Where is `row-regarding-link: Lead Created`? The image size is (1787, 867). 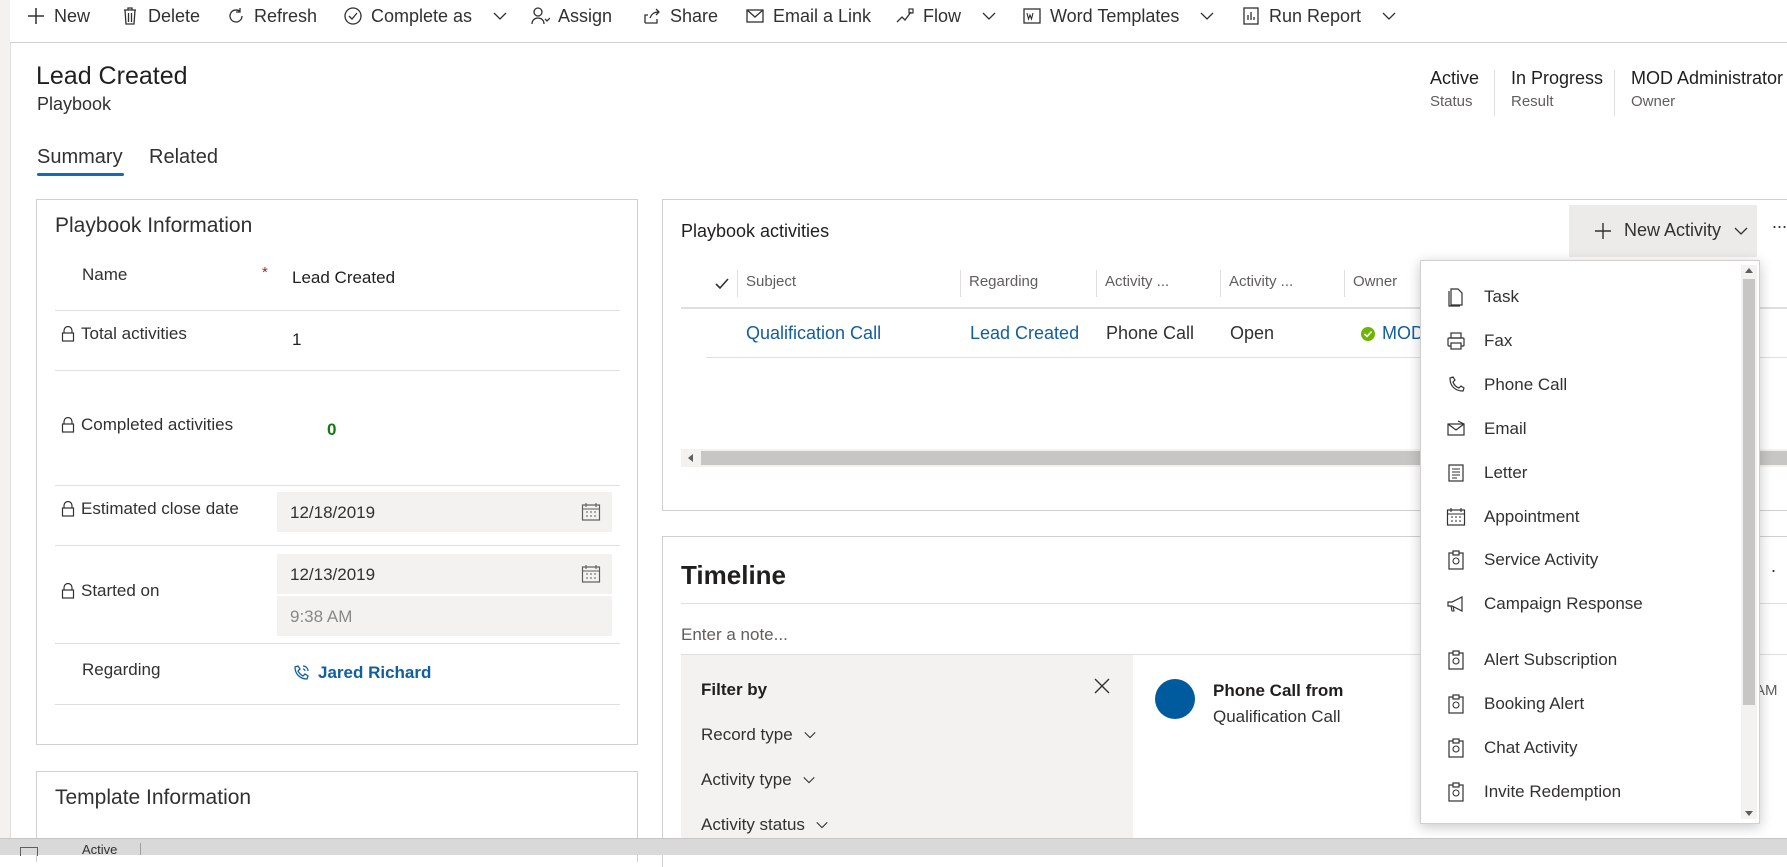 row-regarding-link: Lead Created is located at coordinates (1024, 333).